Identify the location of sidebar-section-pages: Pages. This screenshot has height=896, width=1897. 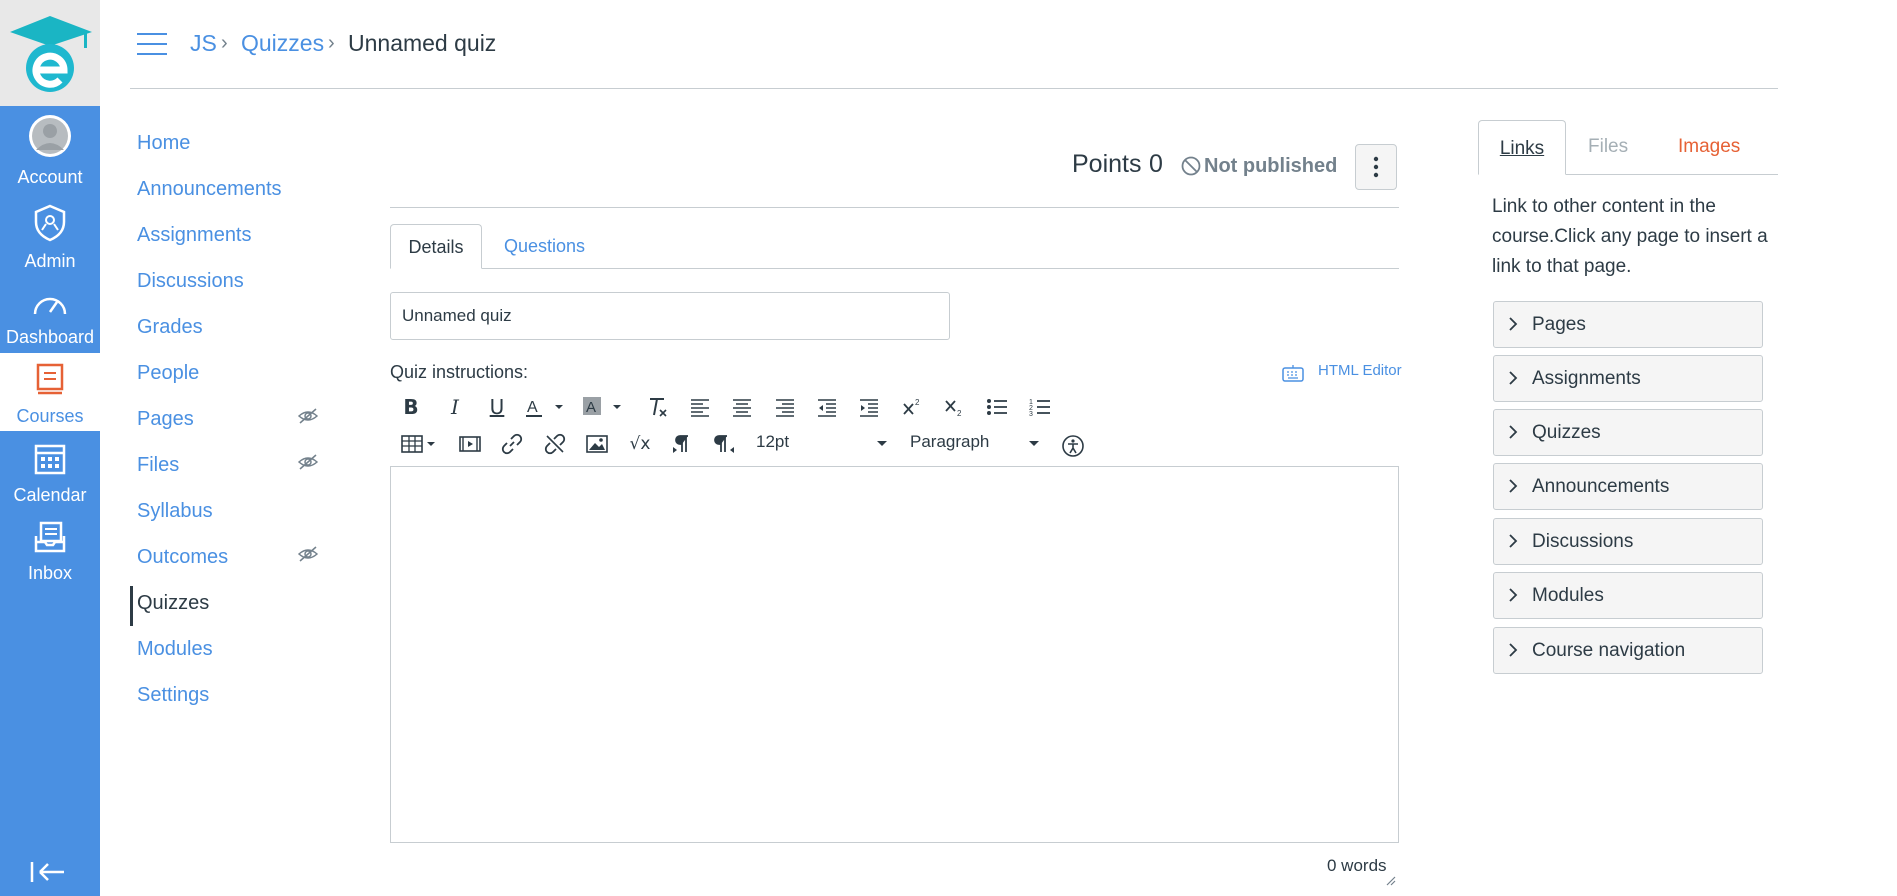
(1628, 324).